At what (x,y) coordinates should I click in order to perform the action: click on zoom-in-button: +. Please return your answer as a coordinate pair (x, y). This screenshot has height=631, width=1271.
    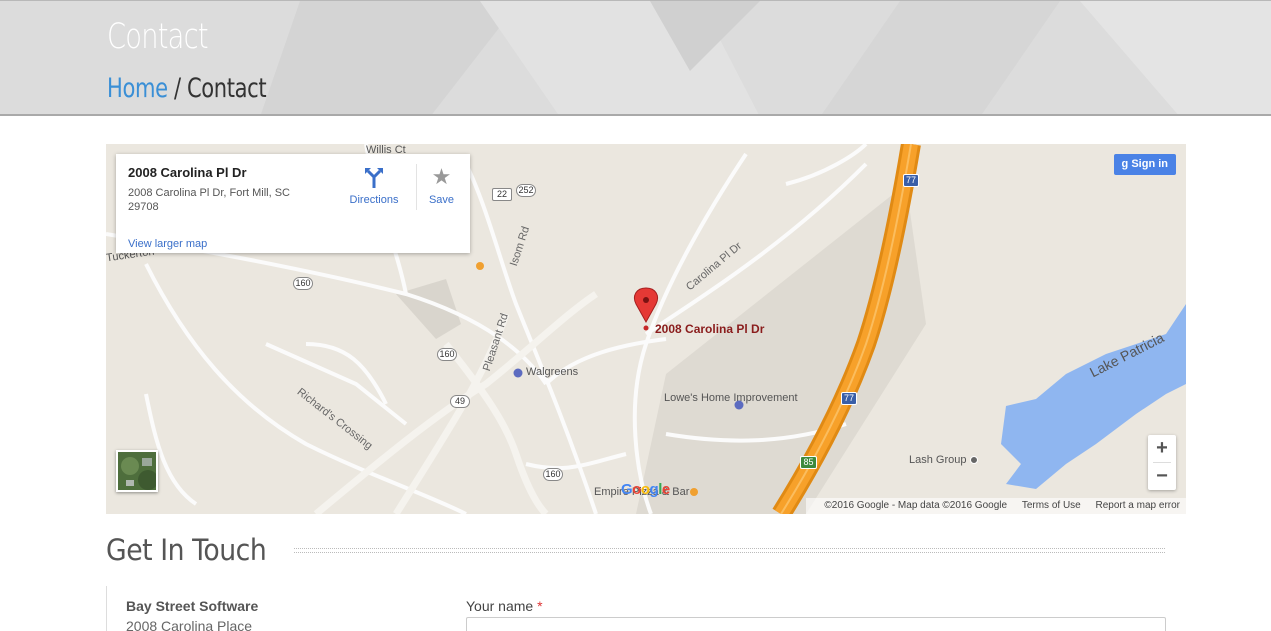
    Looking at the image, I should click on (1162, 448).